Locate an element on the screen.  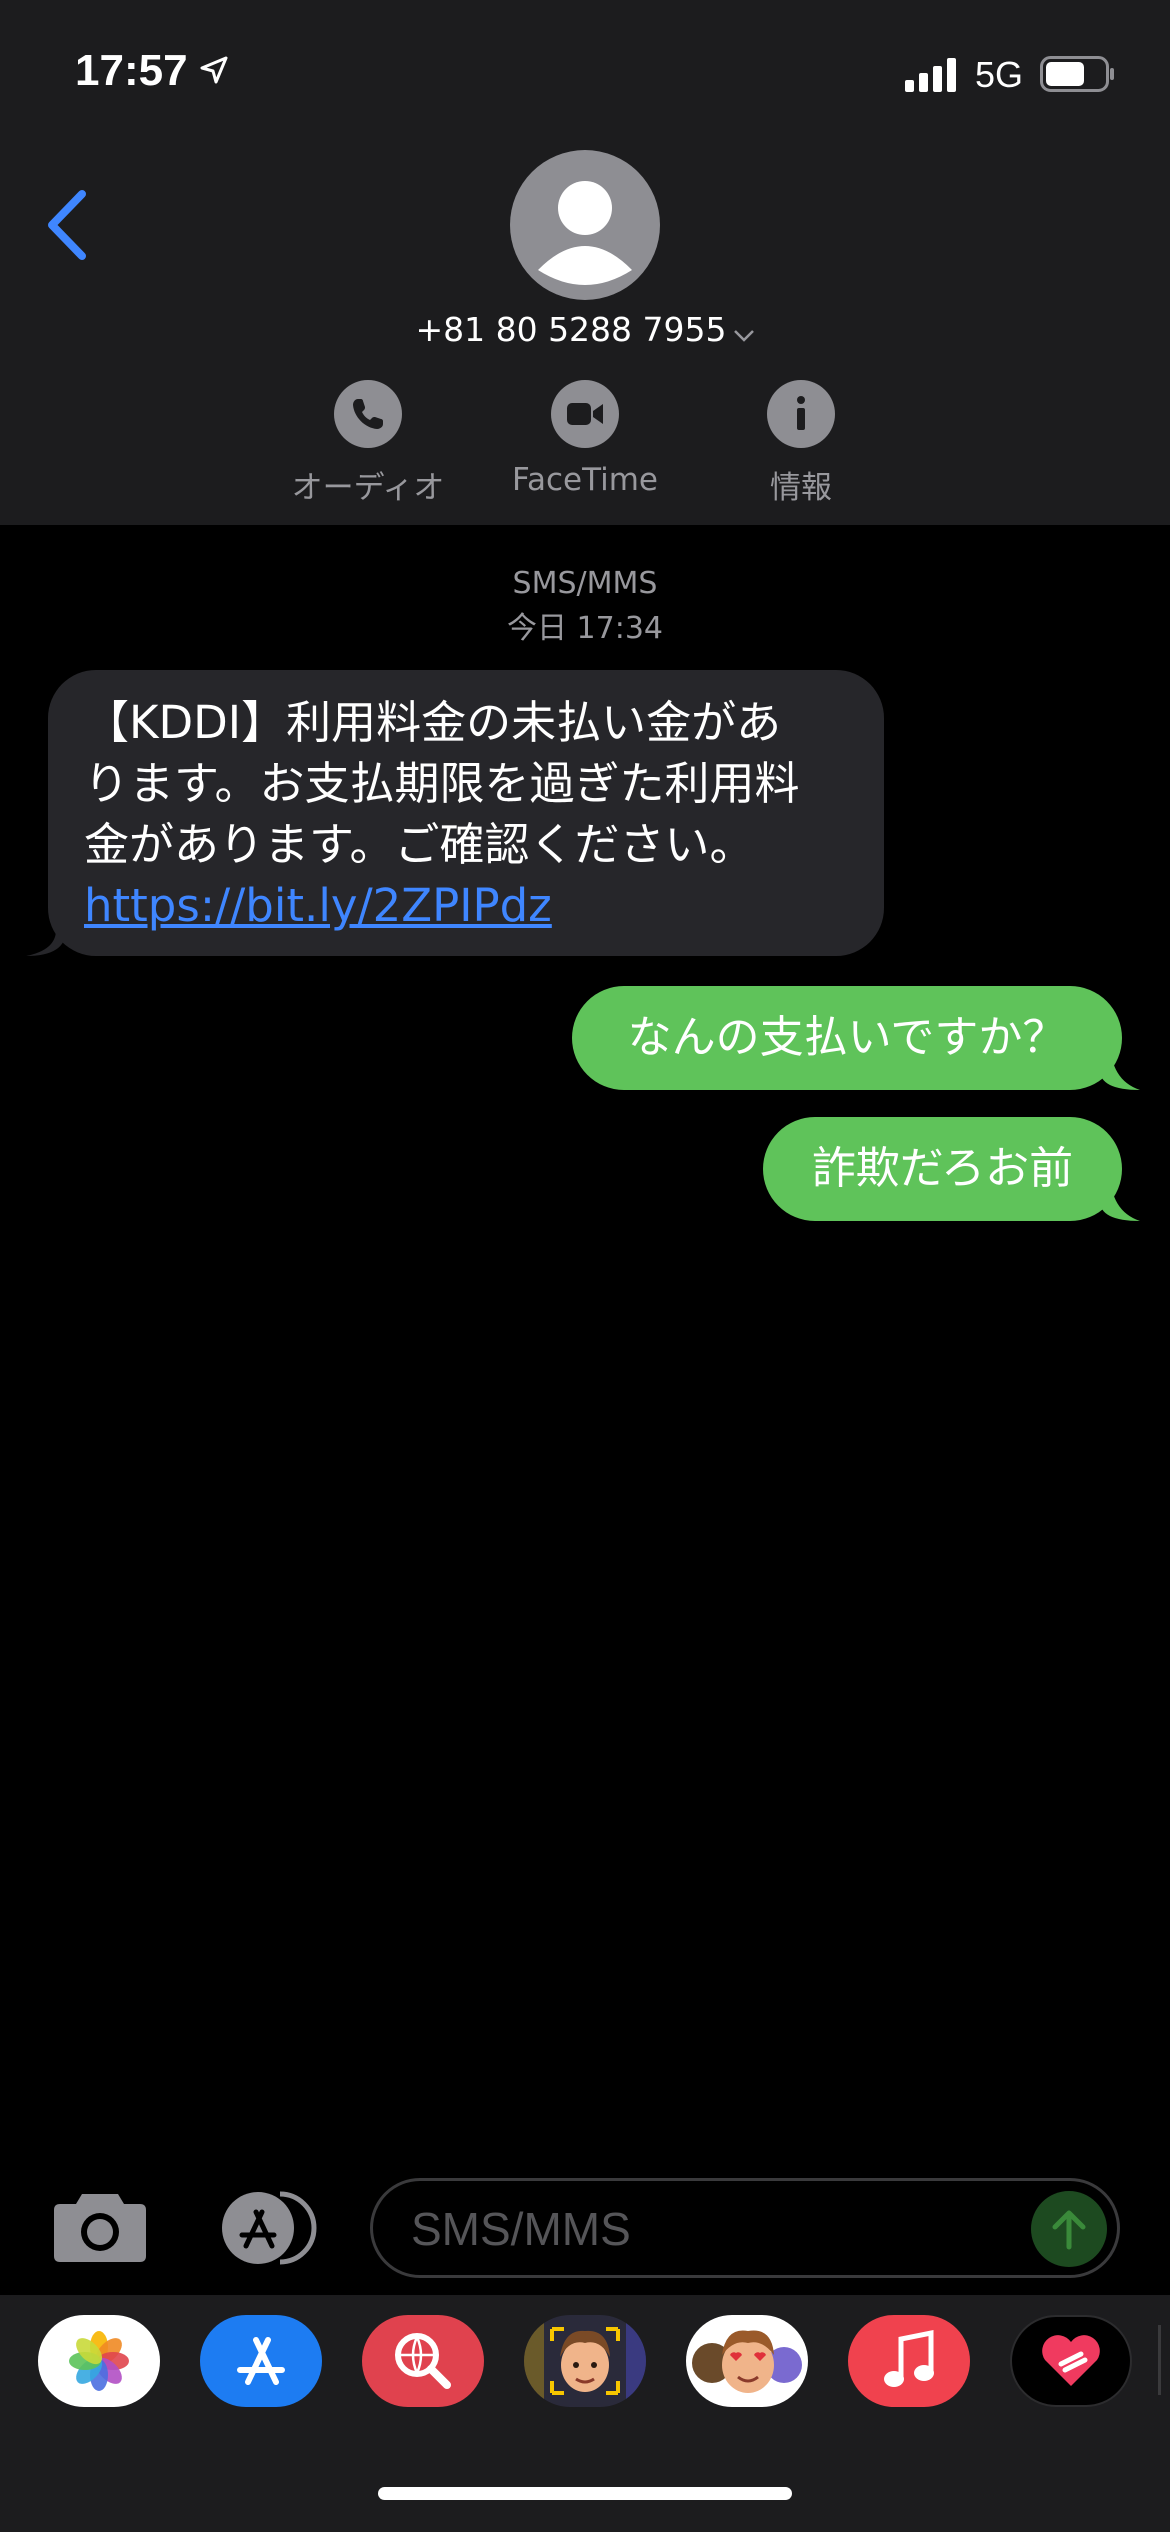
battery-icon is located at coordinates (1078, 76).